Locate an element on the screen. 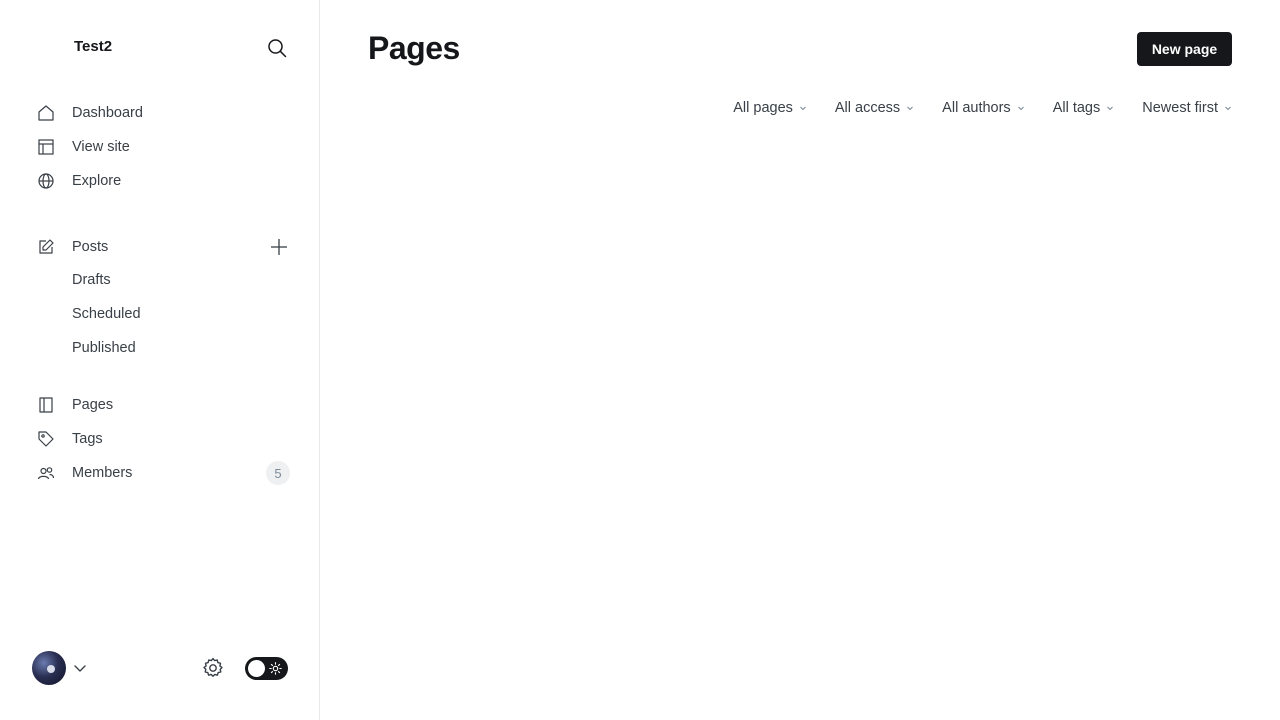  members-count-badge: 5 is located at coordinates (278, 473).